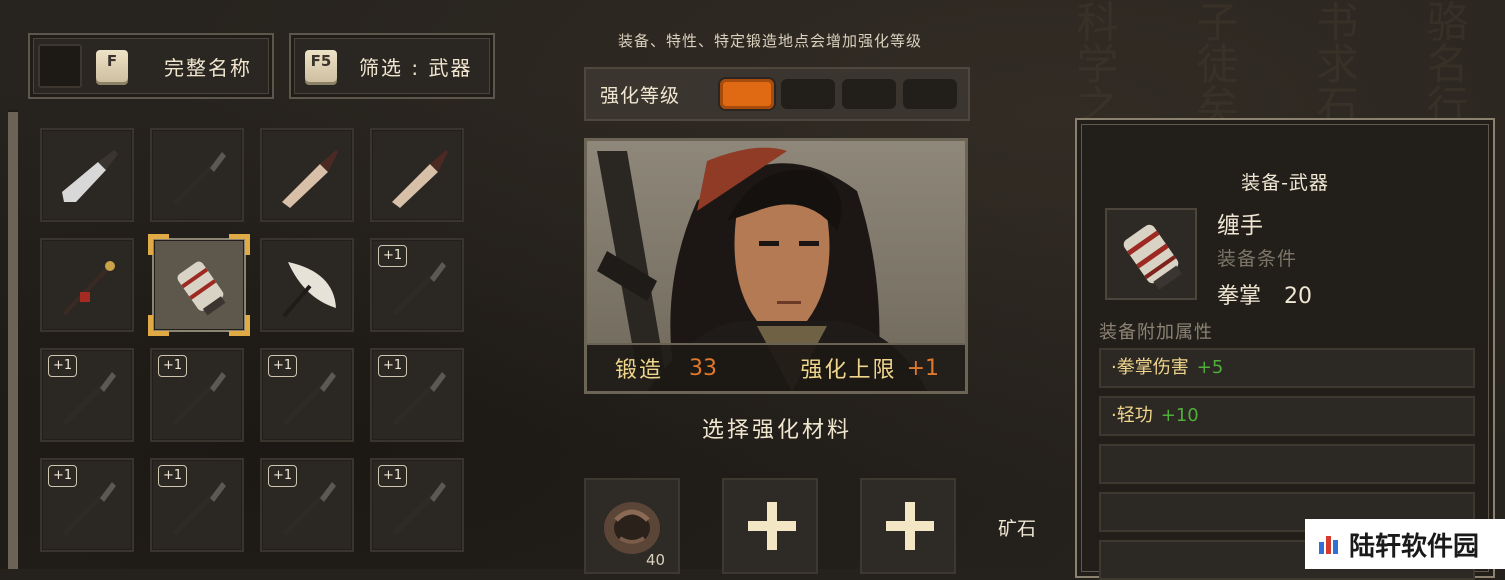 The height and width of the screenshot is (580, 1505). Describe the element at coordinates (60, 66) in the screenshot. I see `fullname-checkbox` at that location.